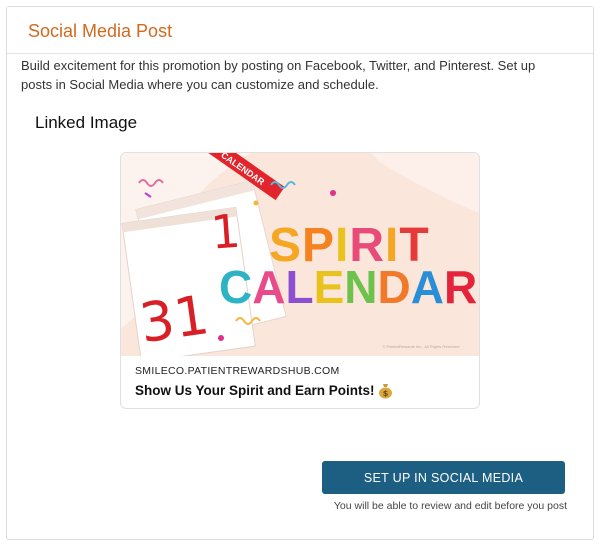 The width and height of the screenshot is (601, 548). I want to click on linked-image-heading: Linked Image, so click(86, 122).